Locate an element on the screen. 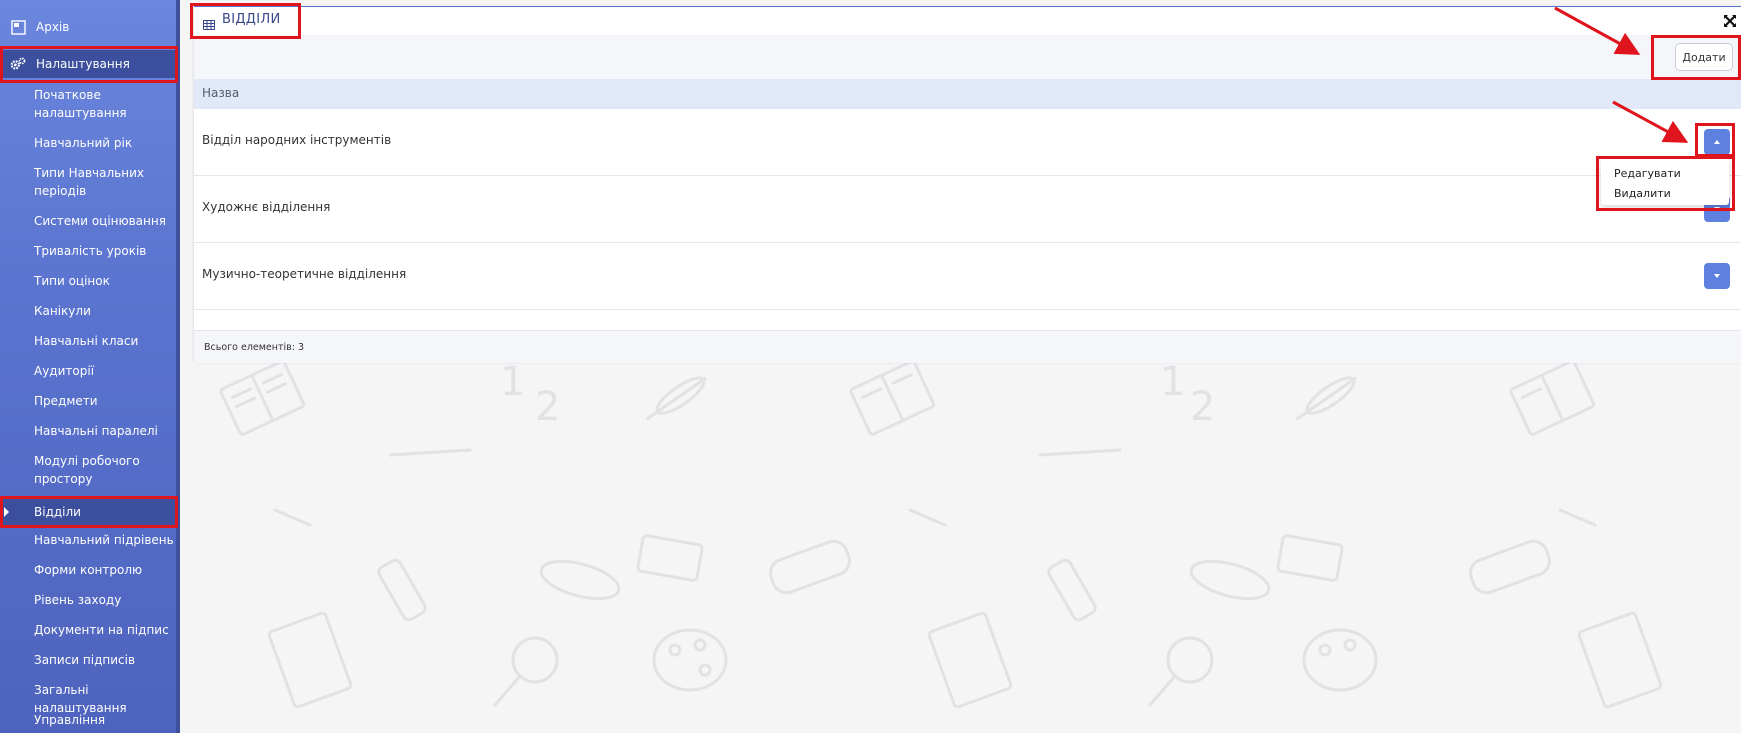 The image size is (1741, 733). highlight-box-departments is located at coordinates (89, 512).